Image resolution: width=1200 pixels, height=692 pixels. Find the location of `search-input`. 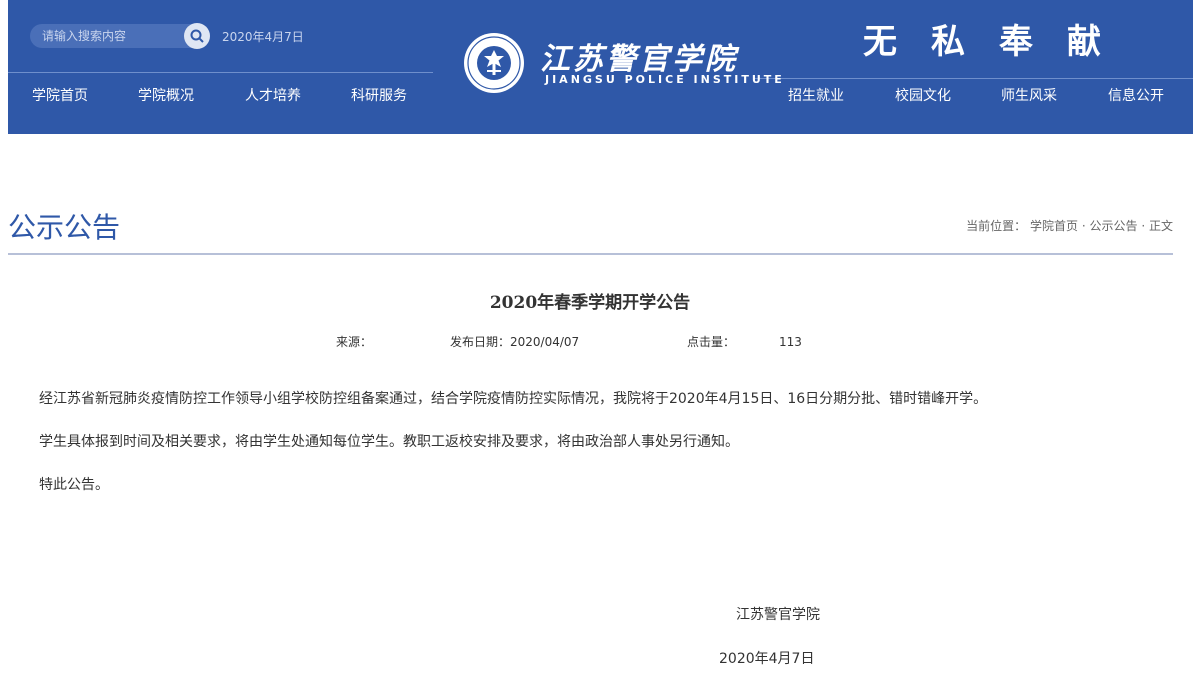

search-input is located at coordinates (112, 36).